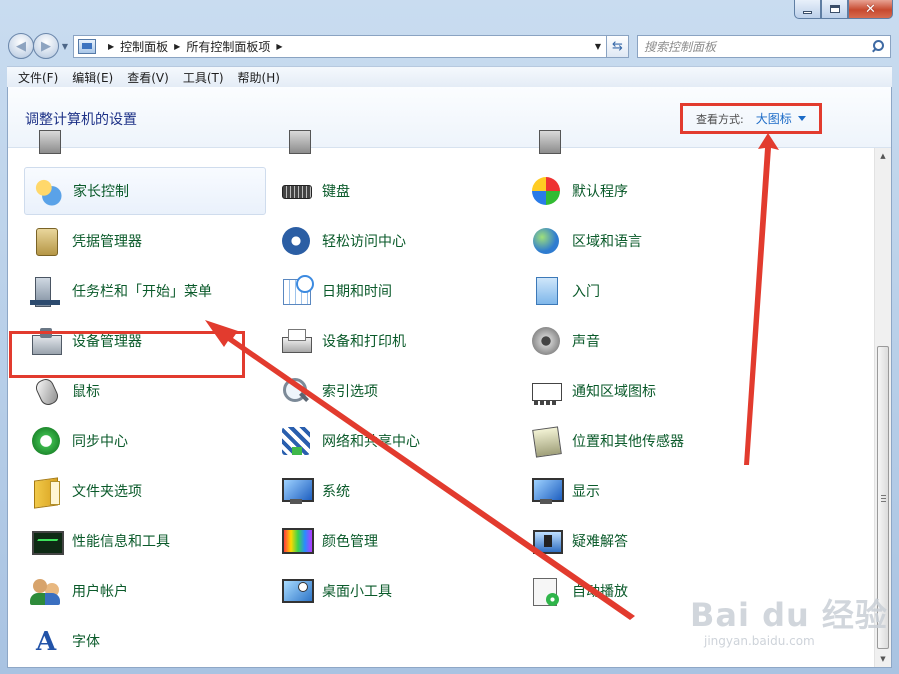 Image resolution: width=899 pixels, height=674 pixels. What do you see at coordinates (645, 191) in the screenshot?
I see `item-default-programs: 默认程序` at bounding box center [645, 191].